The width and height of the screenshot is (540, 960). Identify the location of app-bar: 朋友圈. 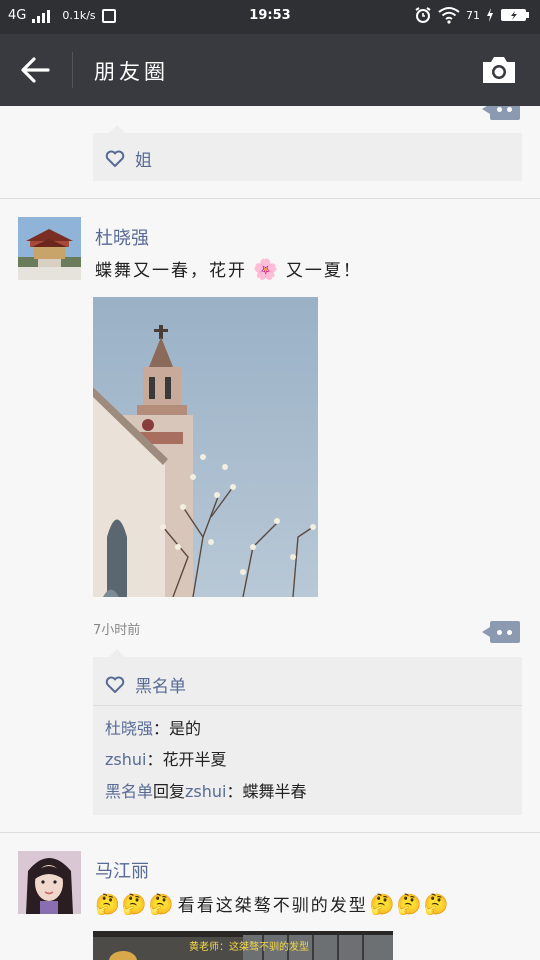
(270, 70).